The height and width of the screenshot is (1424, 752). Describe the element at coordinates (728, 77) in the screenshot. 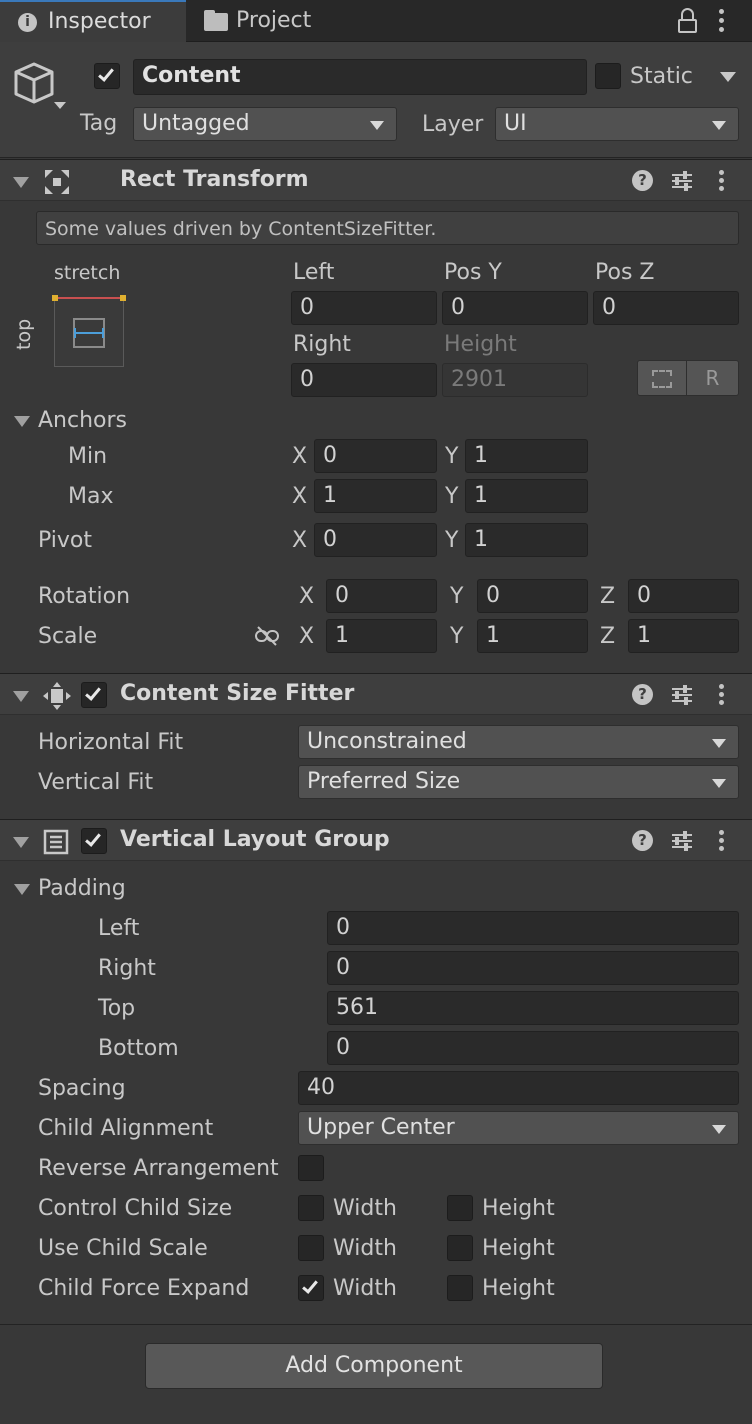

I see `static-dropdown-arrow-icon` at that location.